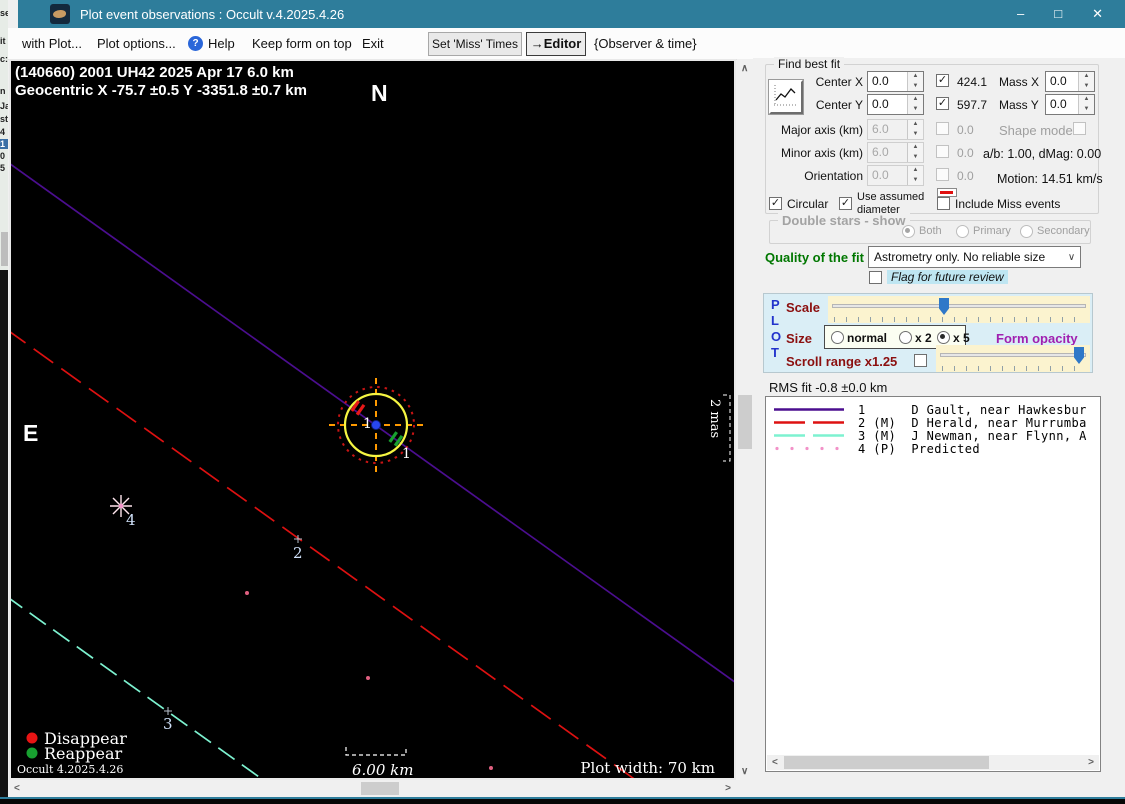 The image size is (1125, 804). I want to click on plot-hscrollbar: < >, so click(372, 788).